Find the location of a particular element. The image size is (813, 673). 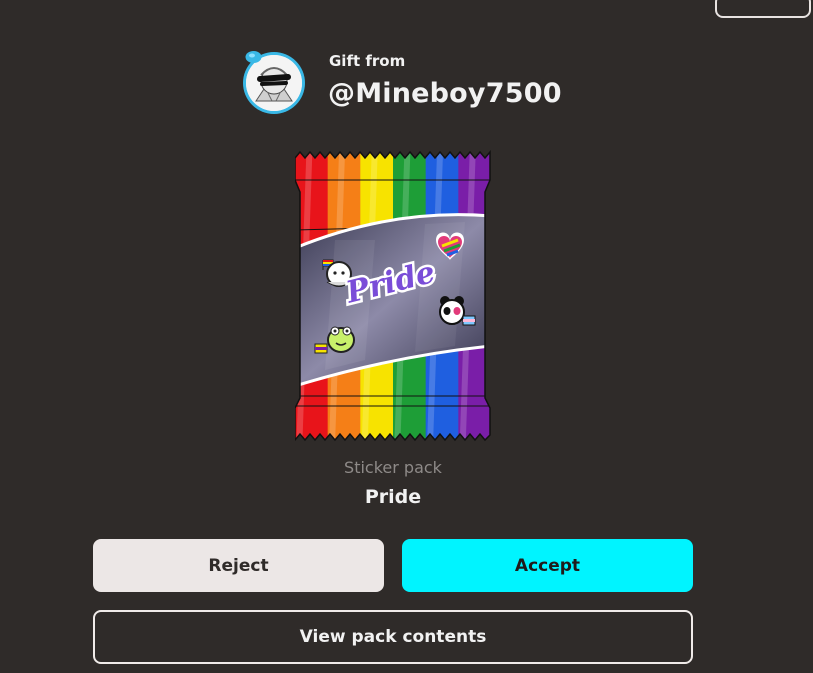

pack-type-label: Sticker pack is located at coordinates (393, 467).